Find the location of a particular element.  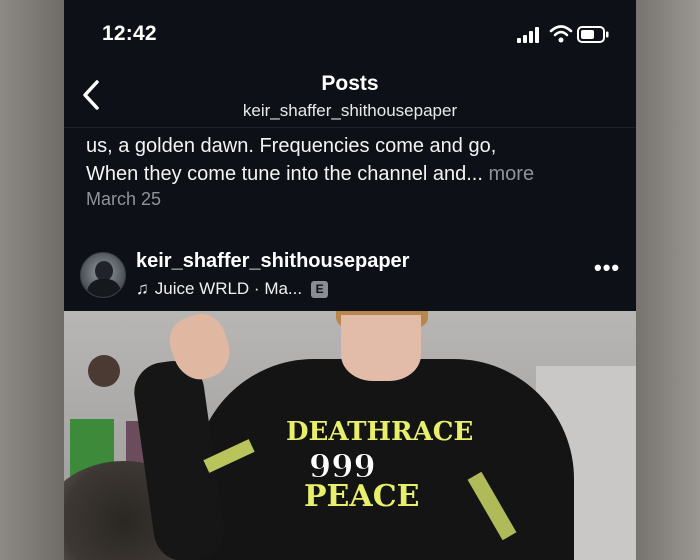

photo-wall-object is located at coordinates (104, 371).